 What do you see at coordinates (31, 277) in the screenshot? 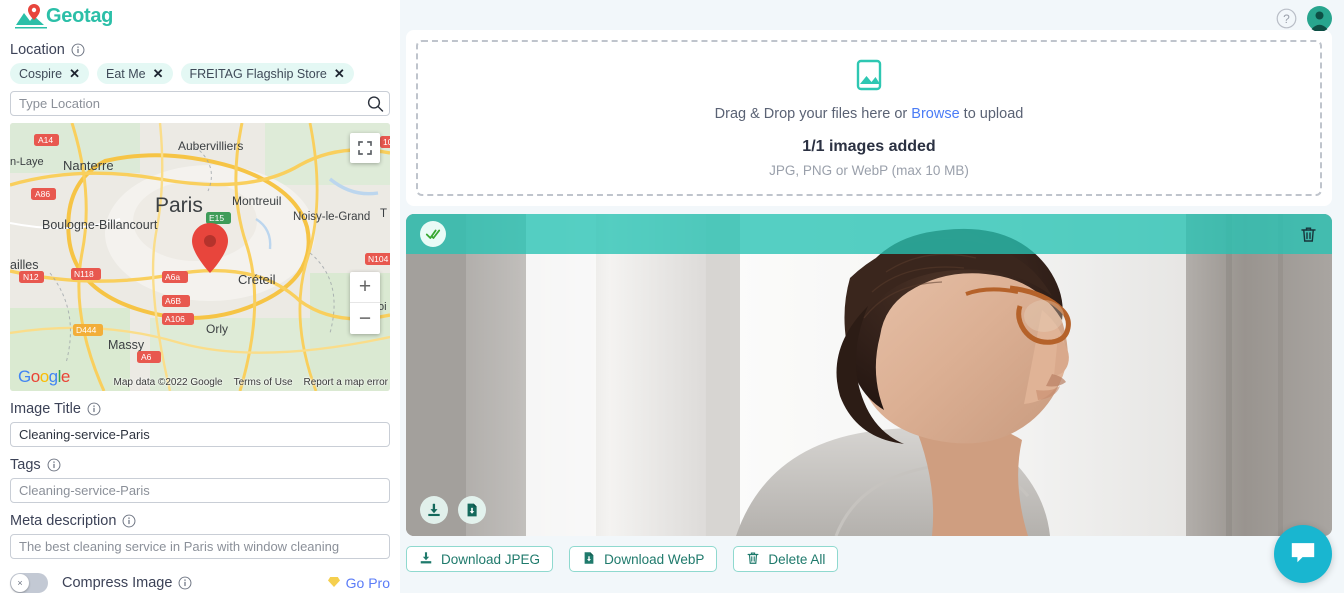
I see `svg-text: N12` at bounding box center [31, 277].